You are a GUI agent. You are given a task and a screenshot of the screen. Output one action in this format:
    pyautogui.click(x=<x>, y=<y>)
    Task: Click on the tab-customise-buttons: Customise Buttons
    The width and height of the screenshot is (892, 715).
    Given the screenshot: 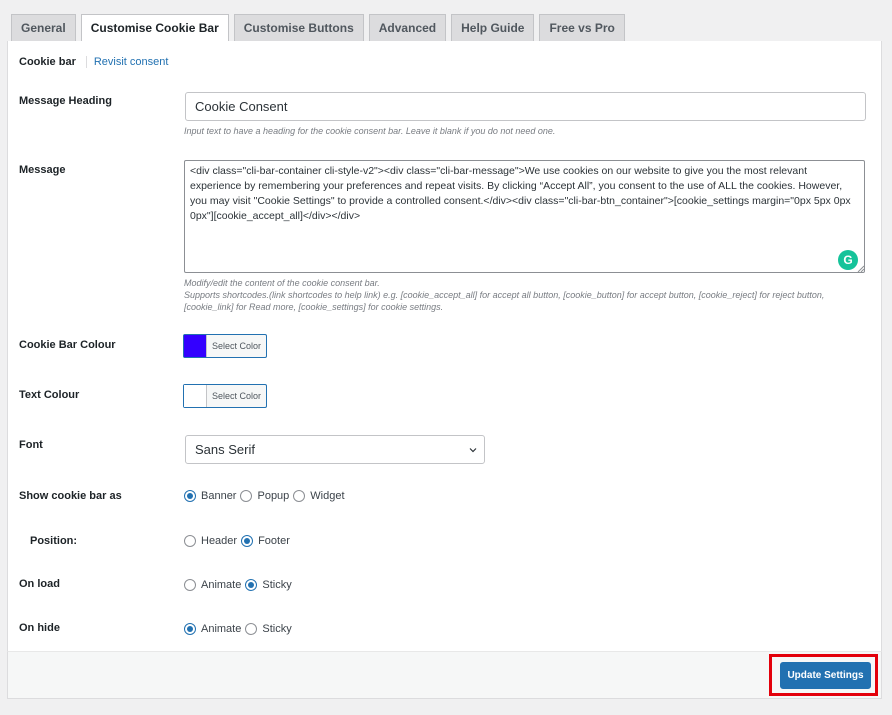 What is the action you would take?
    pyautogui.click(x=298, y=27)
    